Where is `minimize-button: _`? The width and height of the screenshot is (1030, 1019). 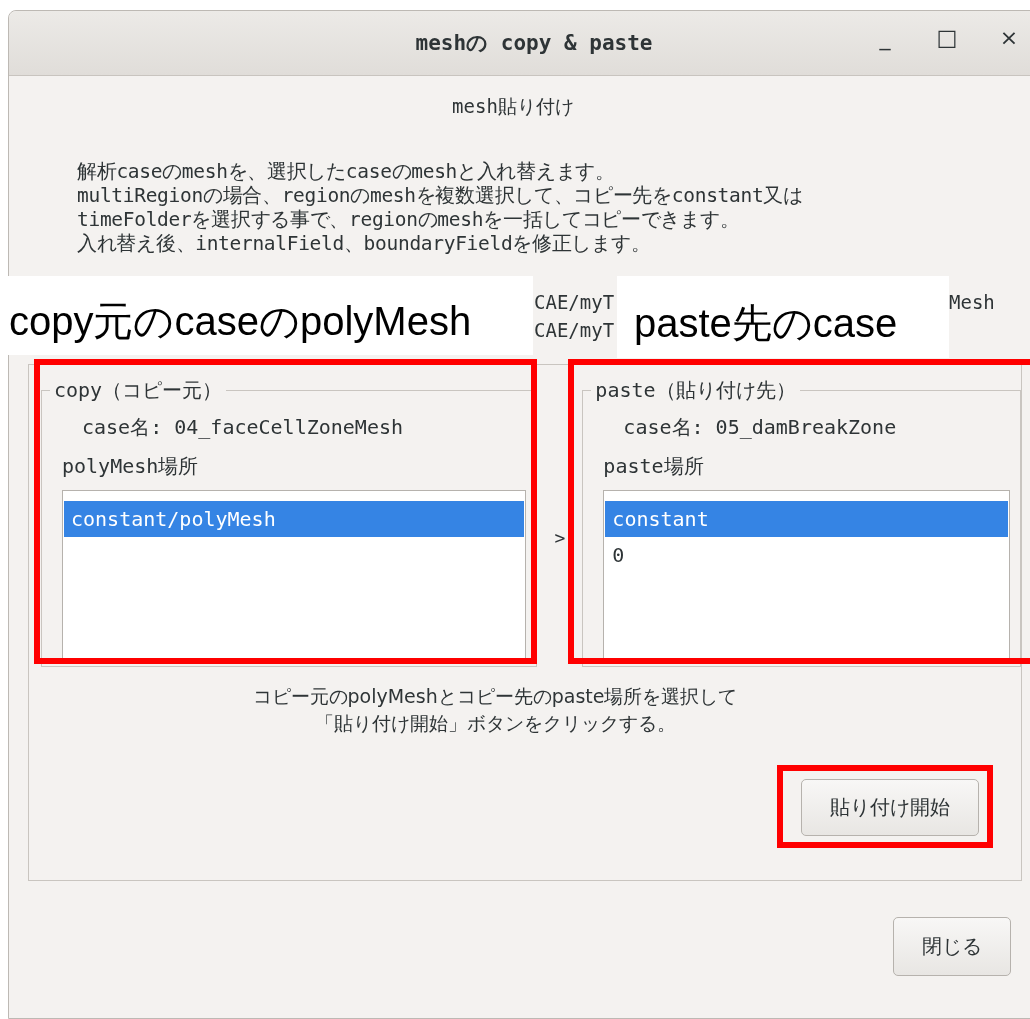
minimize-button: _ is located at coordinates (885, 37).